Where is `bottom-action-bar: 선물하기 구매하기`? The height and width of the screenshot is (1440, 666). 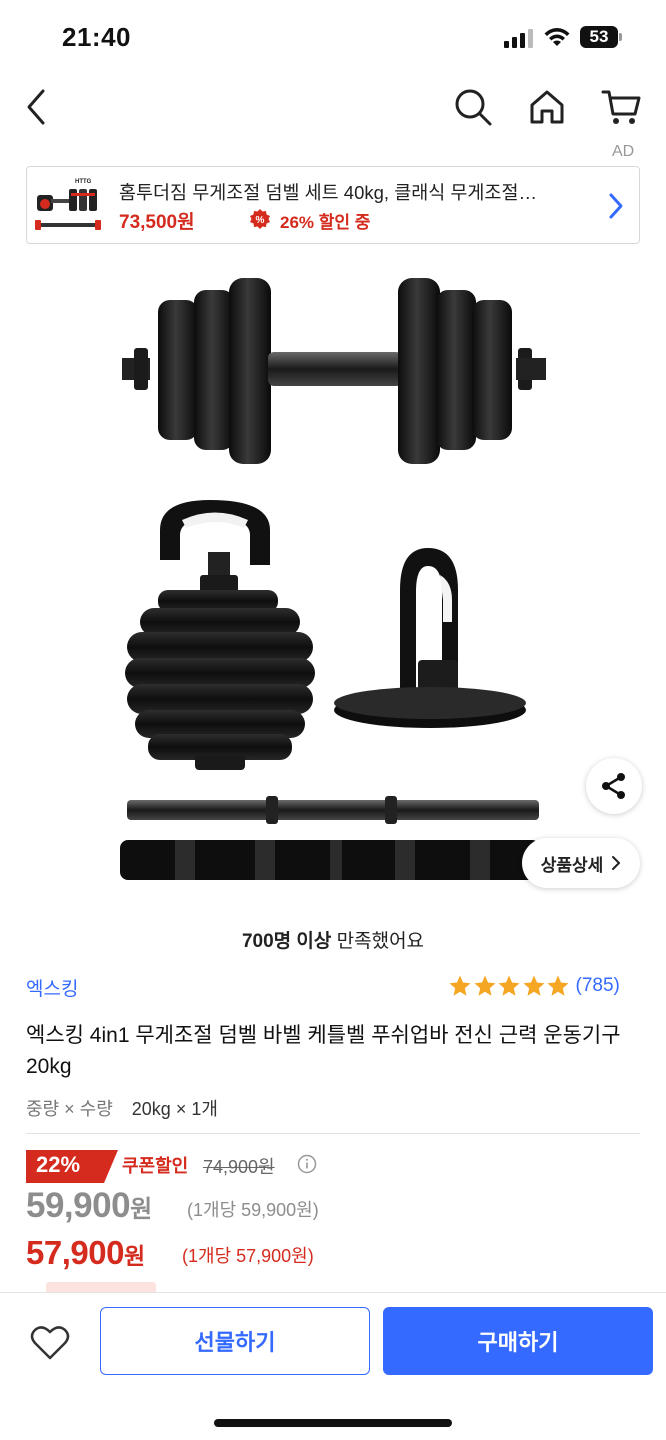
bottom-action-bar: 선물하기 구매하기 is located at coordinates (333, 1366).